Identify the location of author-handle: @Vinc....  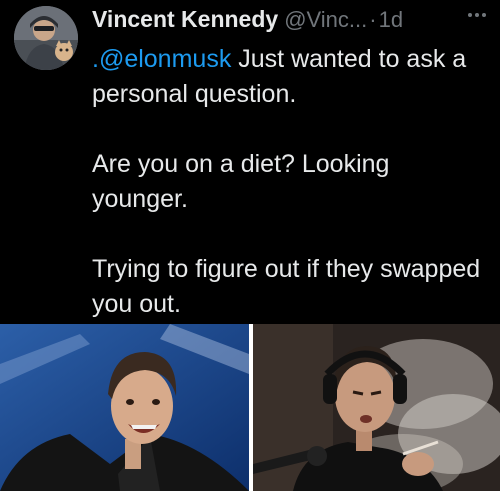
(325, 20).